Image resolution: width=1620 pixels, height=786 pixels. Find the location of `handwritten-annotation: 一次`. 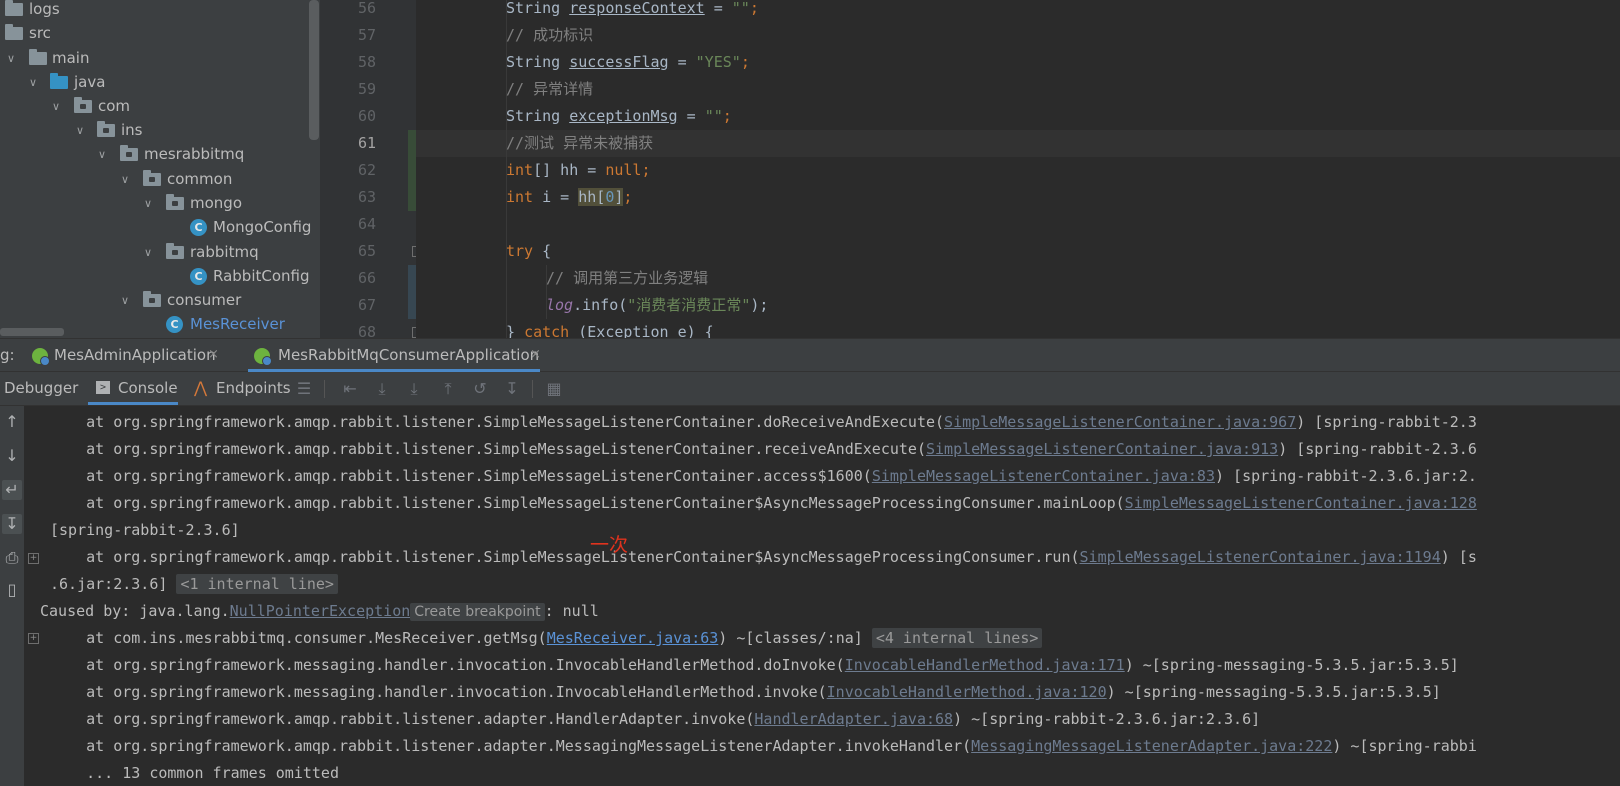

handwritten-annotation: 一次 is located at coordinates (609, 545).